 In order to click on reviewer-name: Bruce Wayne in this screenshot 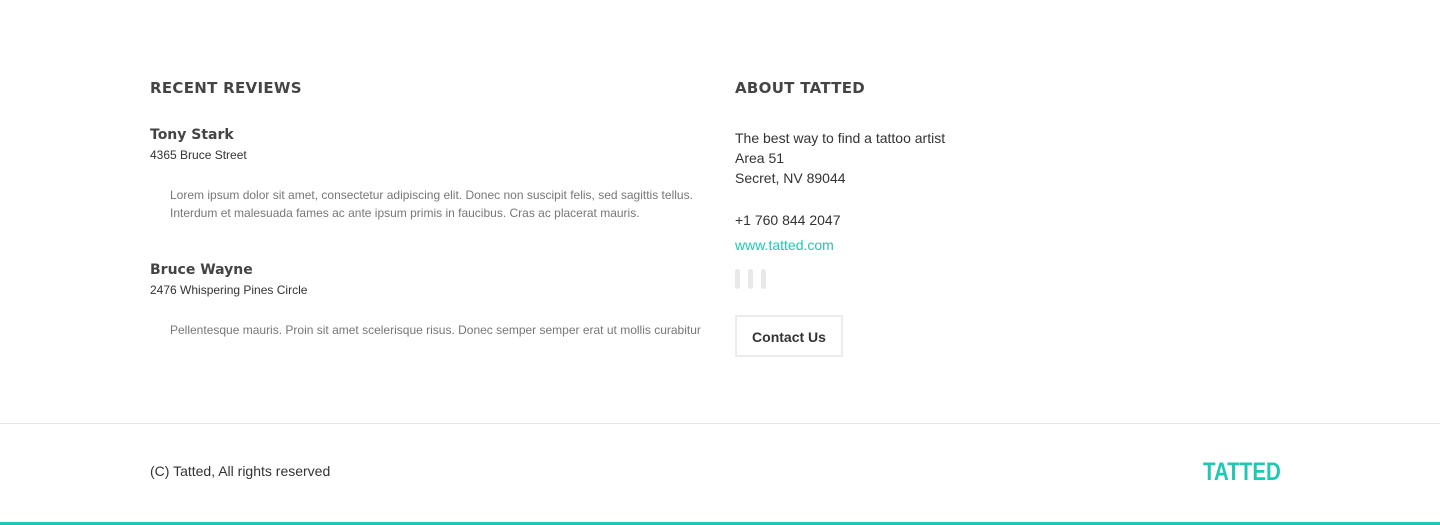, I will do `click(201, 270)`.